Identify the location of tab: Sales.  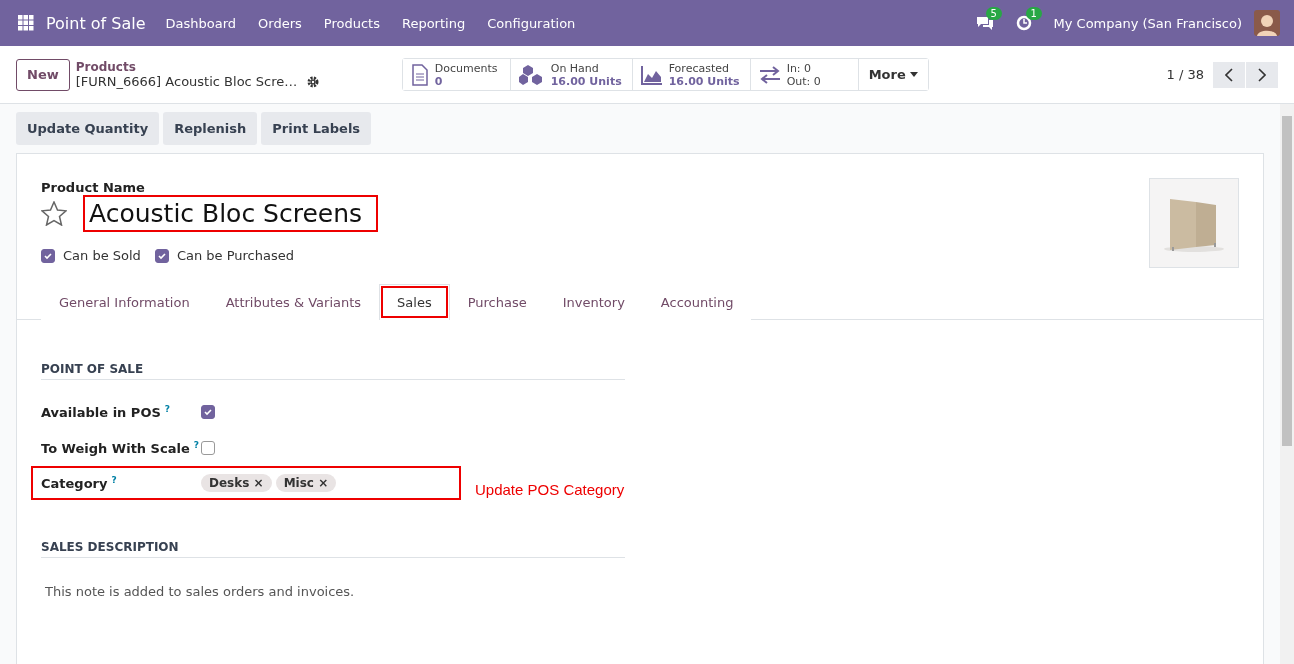
(414, 302).